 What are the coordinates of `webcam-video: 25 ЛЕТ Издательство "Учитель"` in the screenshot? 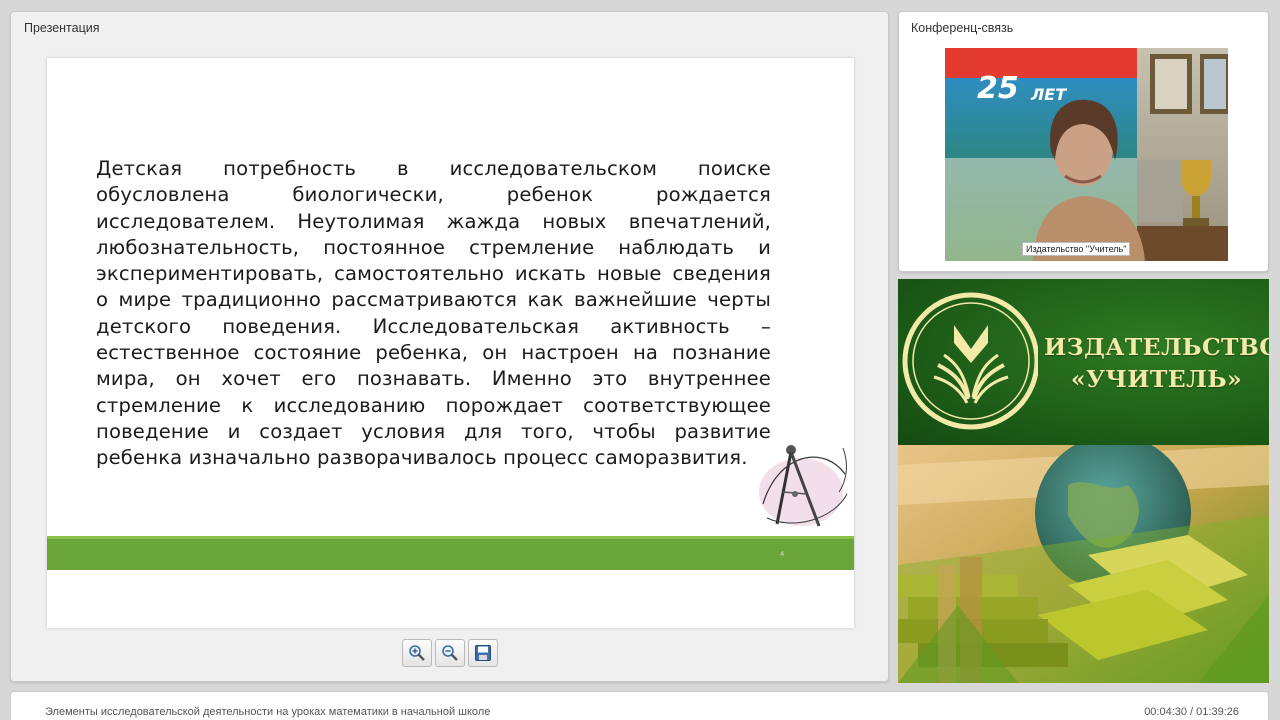 It's located at (1086, 154).